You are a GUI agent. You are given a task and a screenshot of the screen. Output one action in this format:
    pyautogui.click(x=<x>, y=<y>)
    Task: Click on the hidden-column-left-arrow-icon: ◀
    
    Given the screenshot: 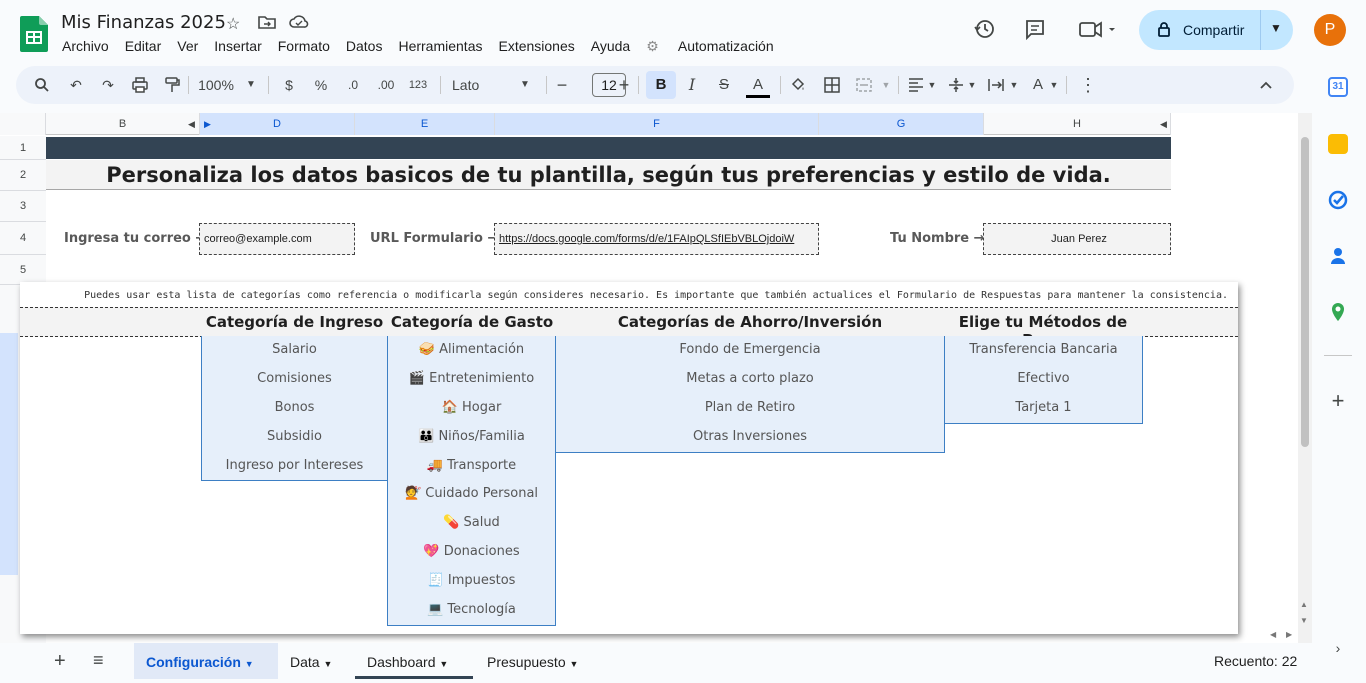 What is the action you would take?
    pyautogui.click(x=191, y=124)
    